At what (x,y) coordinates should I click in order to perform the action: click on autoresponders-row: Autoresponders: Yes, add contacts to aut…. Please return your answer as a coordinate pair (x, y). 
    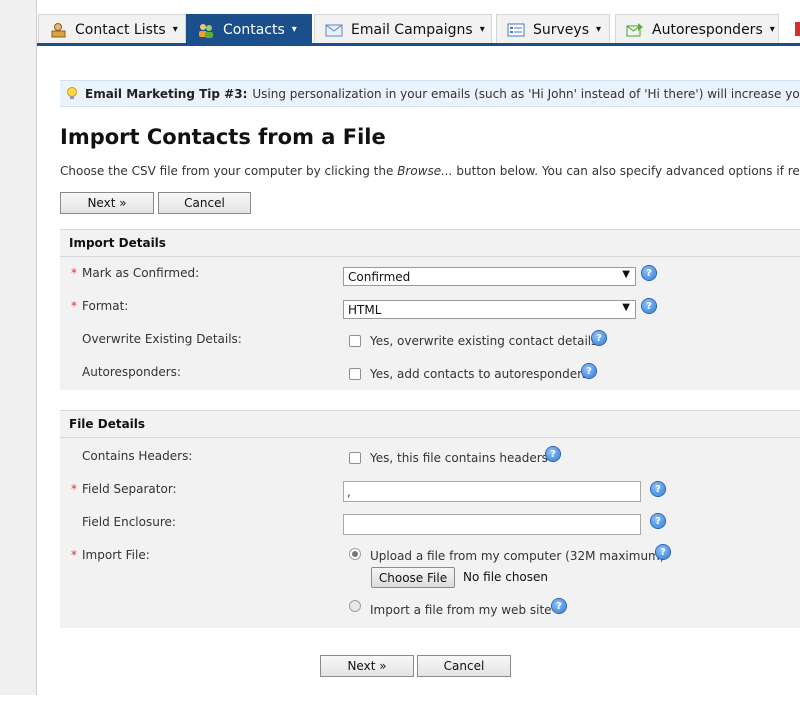
    Looking at the image, I should click on (430, 376).